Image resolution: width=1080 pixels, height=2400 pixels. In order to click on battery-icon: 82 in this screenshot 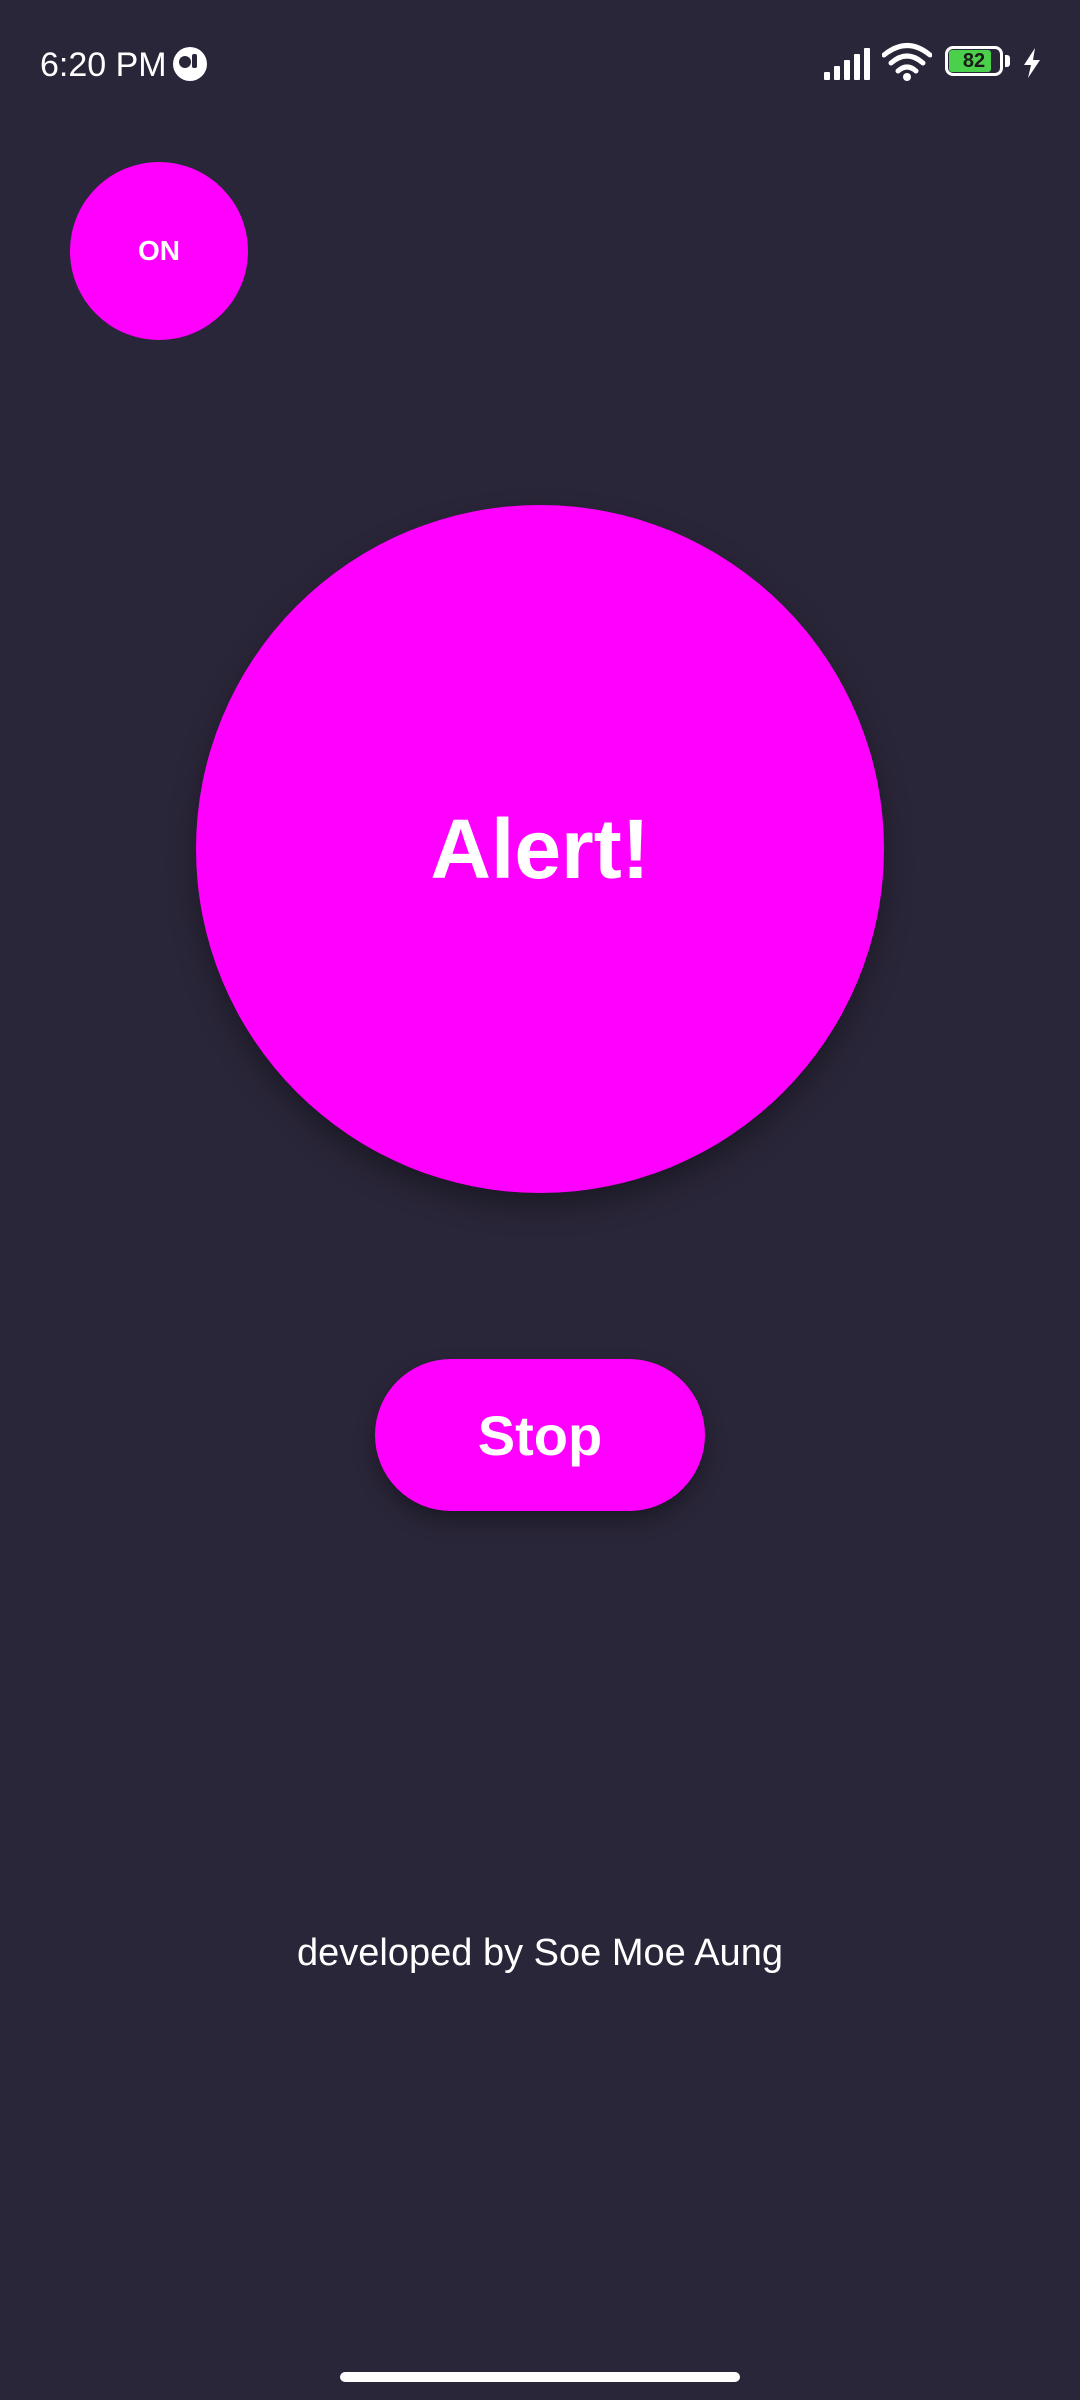, I will do `click(979, 63)`.